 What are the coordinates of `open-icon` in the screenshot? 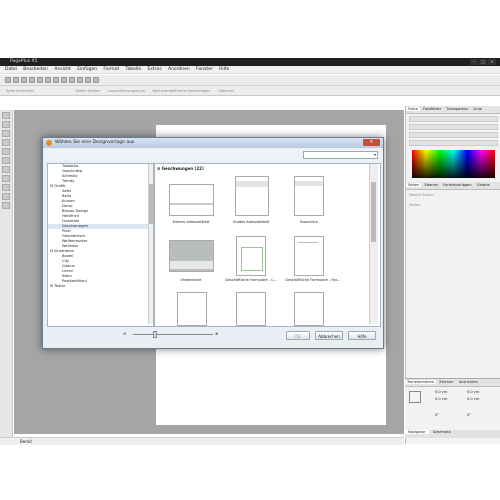 It's located at (16, 80).